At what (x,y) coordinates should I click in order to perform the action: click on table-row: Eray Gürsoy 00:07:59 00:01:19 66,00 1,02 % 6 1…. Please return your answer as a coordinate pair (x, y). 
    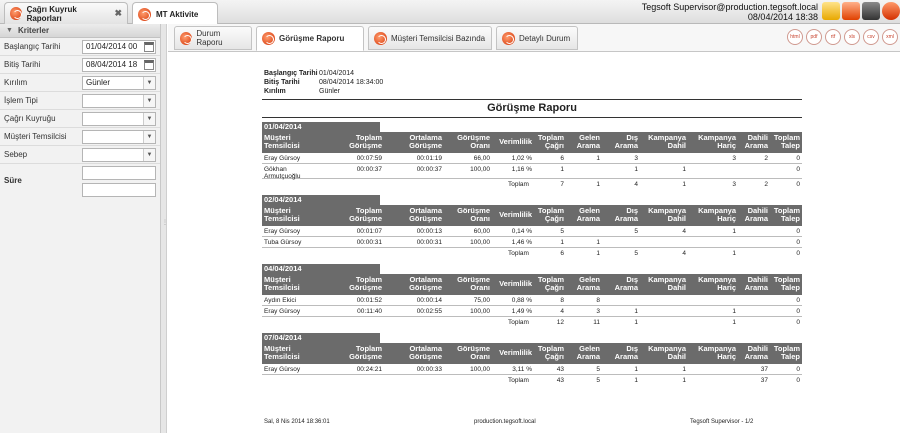
    Looking at the image, I should click on (532, 158).